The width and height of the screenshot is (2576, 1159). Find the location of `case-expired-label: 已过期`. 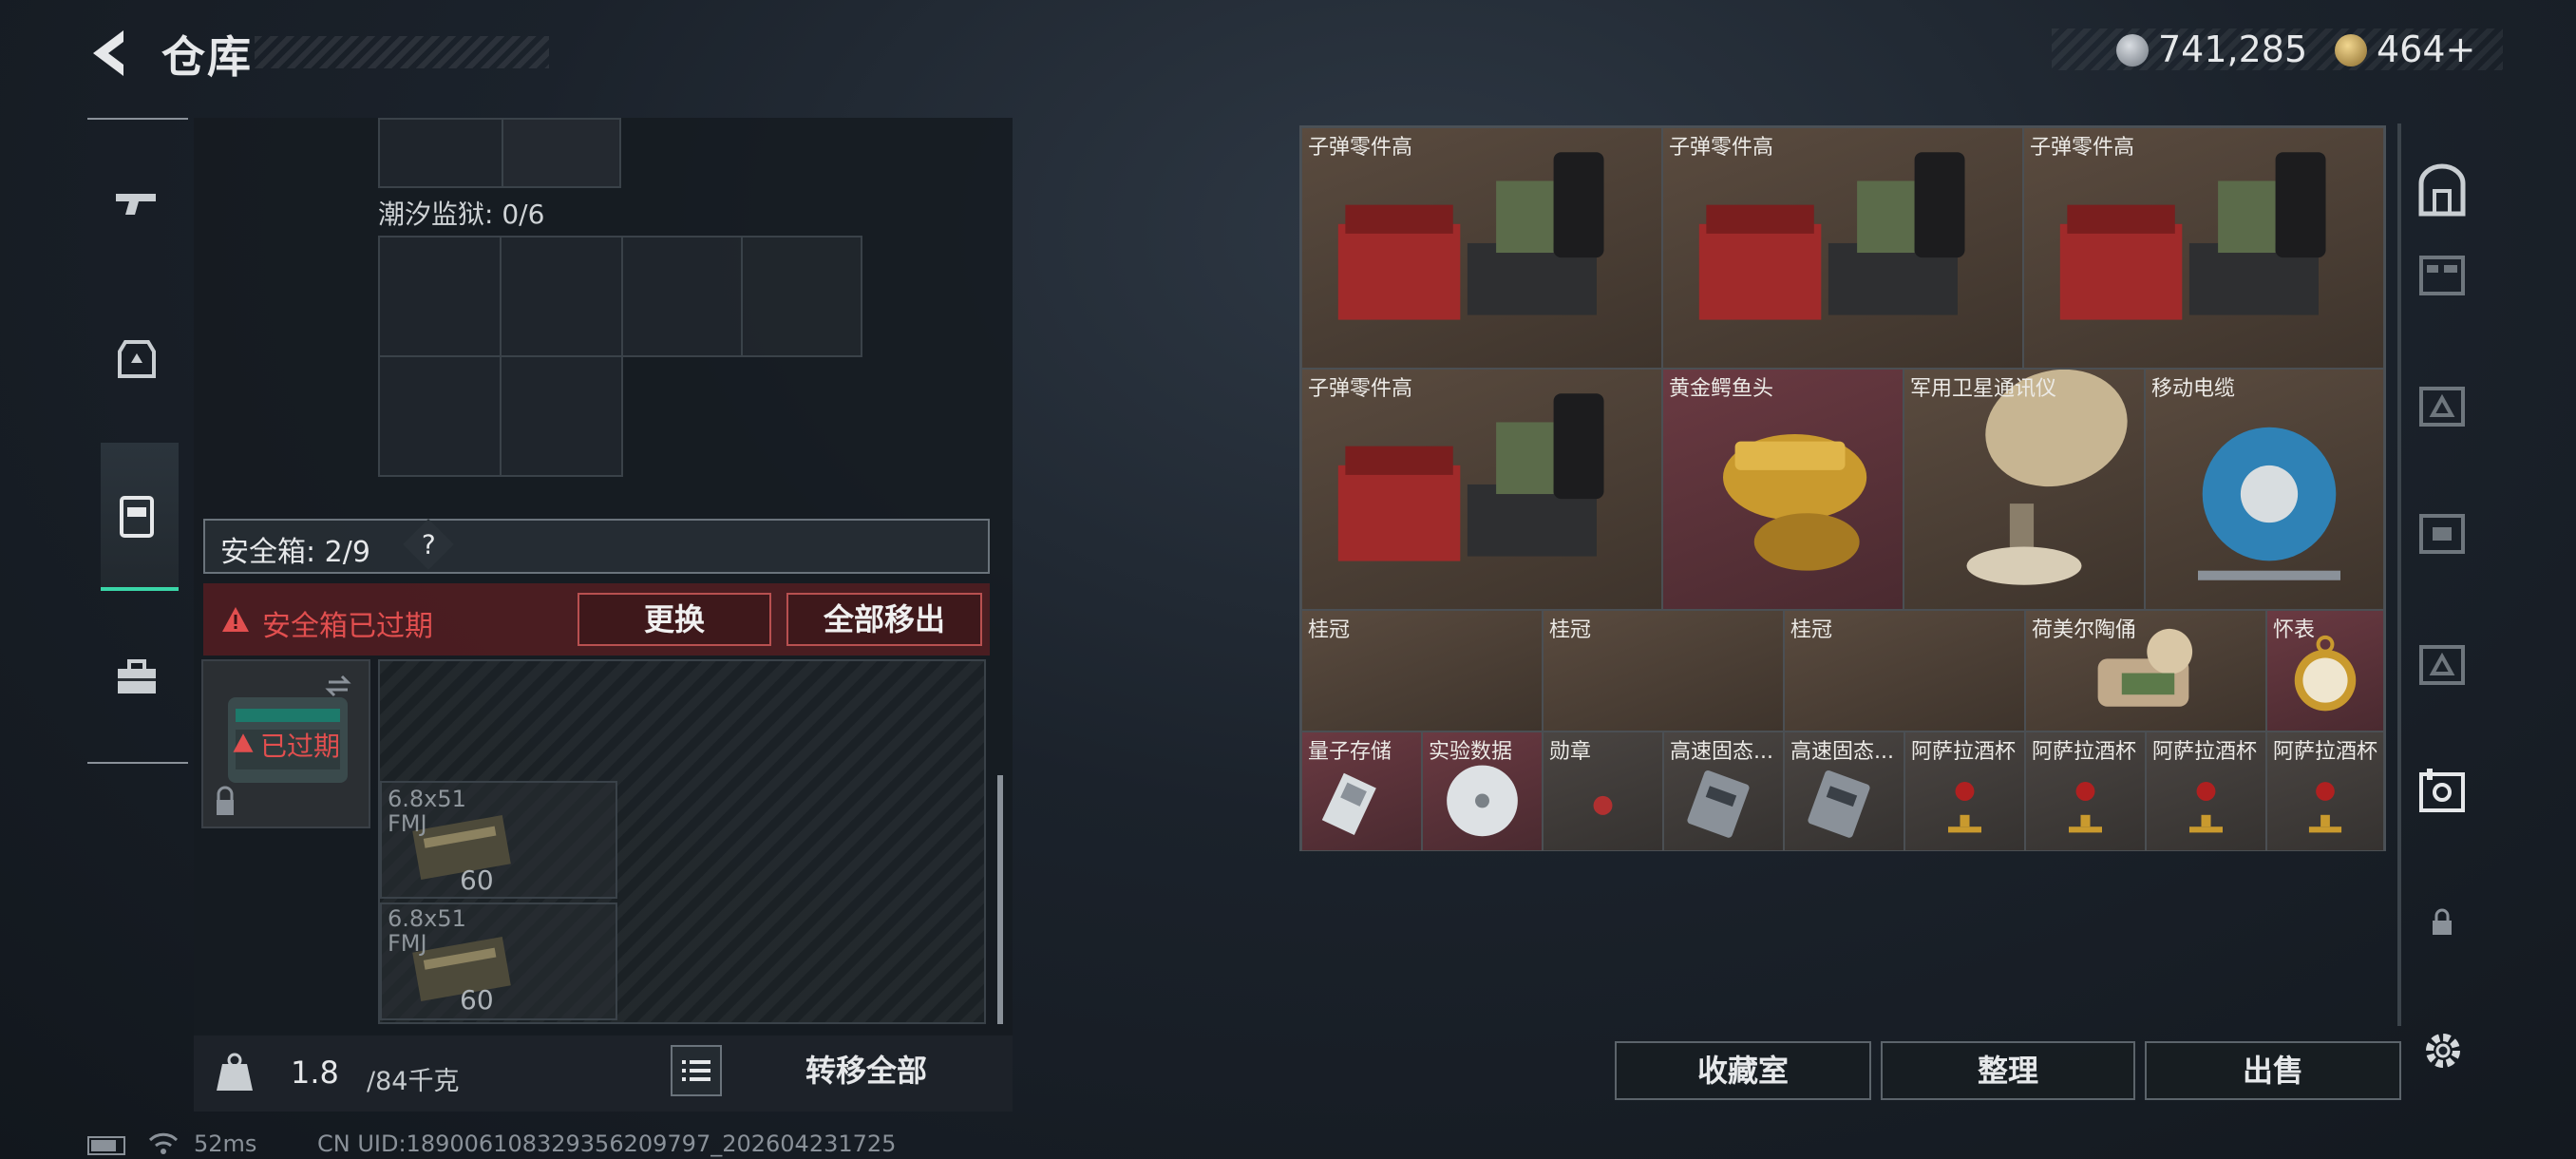

case-expired-label: 已过期 is located at coordinates (300, 746).